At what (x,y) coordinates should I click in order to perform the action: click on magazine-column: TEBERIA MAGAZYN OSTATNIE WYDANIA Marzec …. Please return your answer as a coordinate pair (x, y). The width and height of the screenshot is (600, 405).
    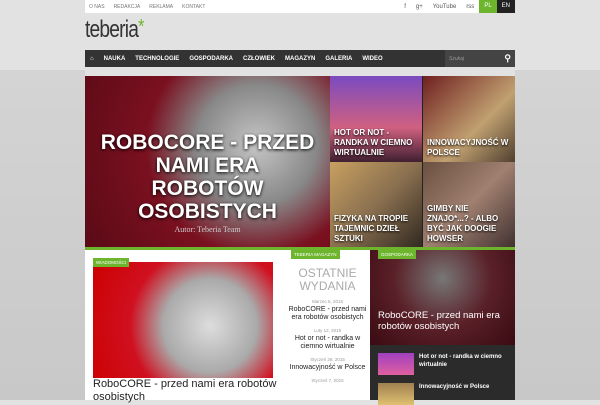
    Looking at the image, I should click on (327, 325).